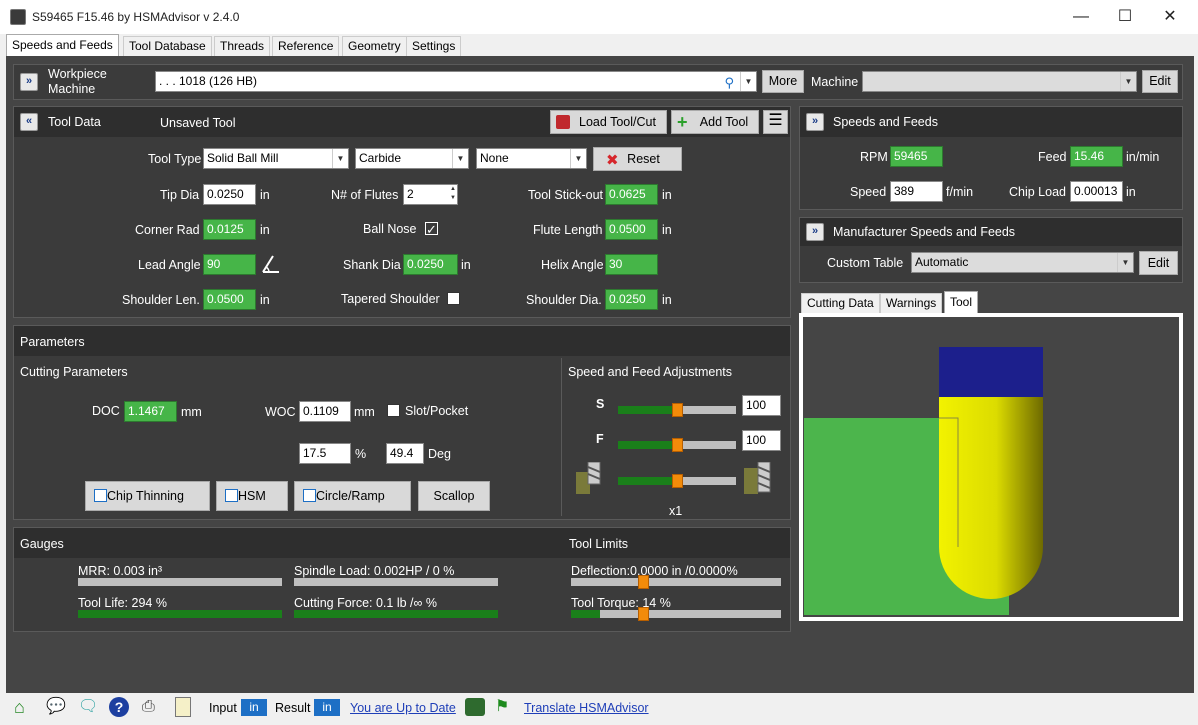 The image size is (1198, 725). Describe the element at coordinates (631, 229) in the screenshot. I see `flute-length-input: 0.0500` at that location.